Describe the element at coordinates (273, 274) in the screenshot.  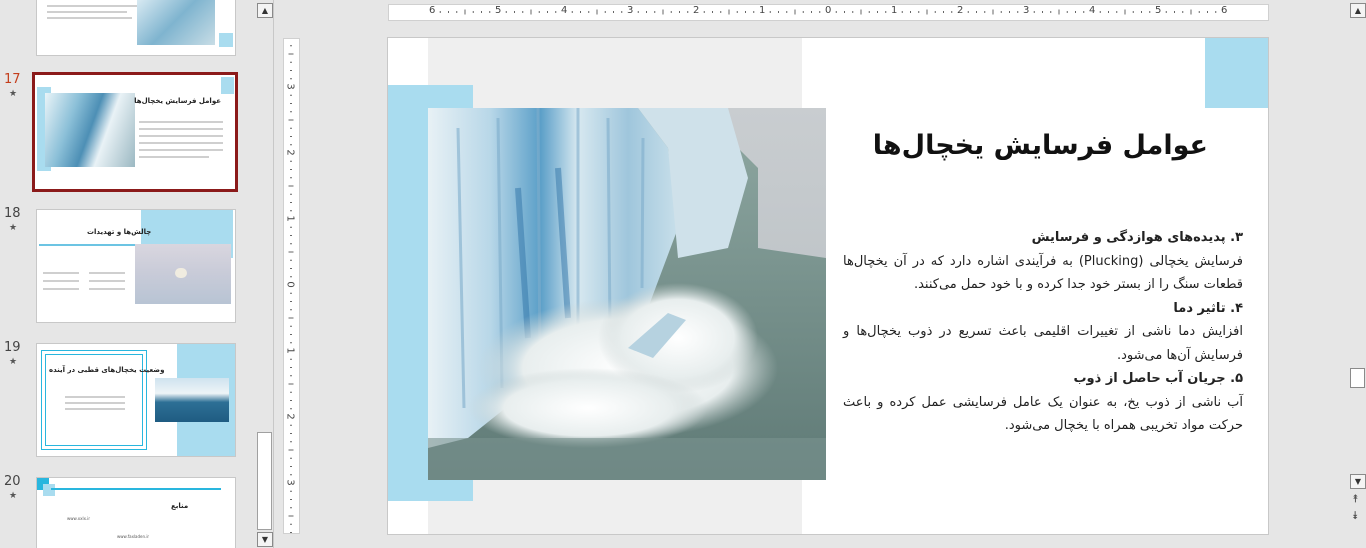
I see `pane-divider` at that location.